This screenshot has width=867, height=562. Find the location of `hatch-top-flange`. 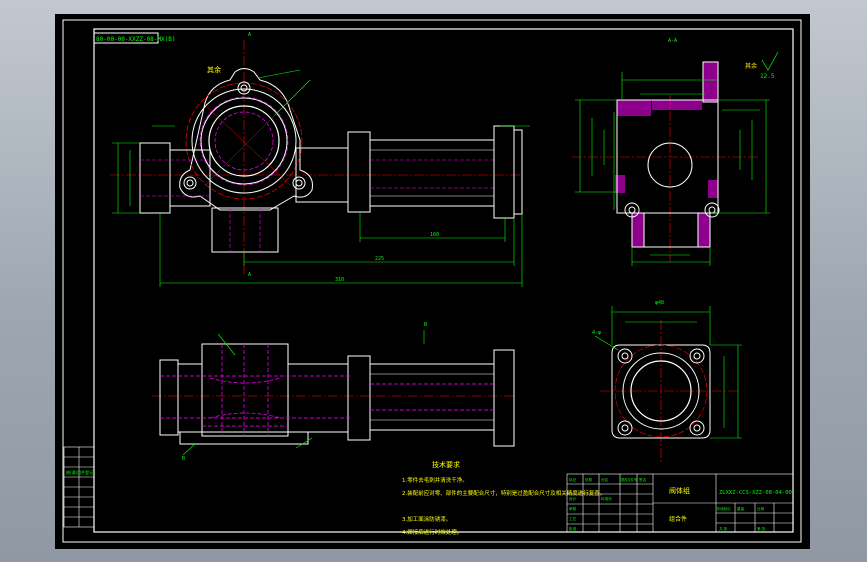

hatch-top-flange is located at coordinates (710, 82).